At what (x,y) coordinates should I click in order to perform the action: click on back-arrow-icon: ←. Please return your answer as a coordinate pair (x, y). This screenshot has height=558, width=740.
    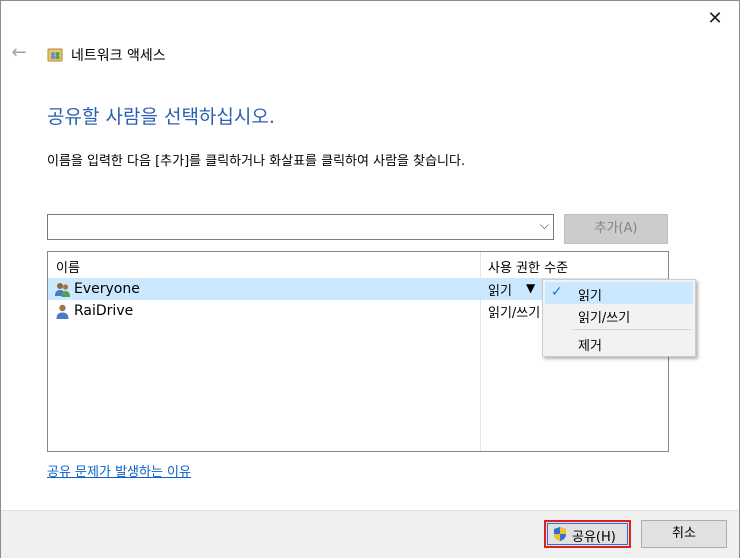
    Looking at the image, I should click on (19, 53).